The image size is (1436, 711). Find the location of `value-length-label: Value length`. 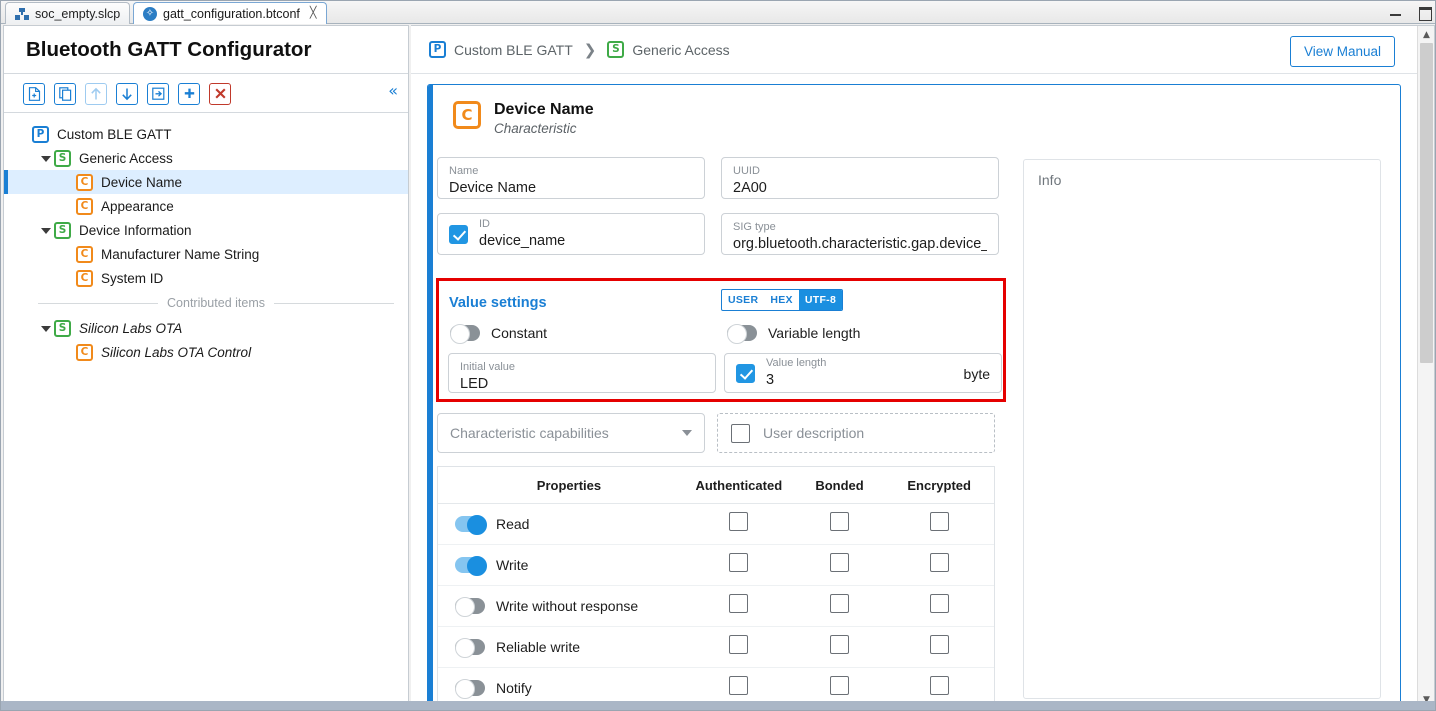

value-length-label: Value length is located at coordinates (796, 363).